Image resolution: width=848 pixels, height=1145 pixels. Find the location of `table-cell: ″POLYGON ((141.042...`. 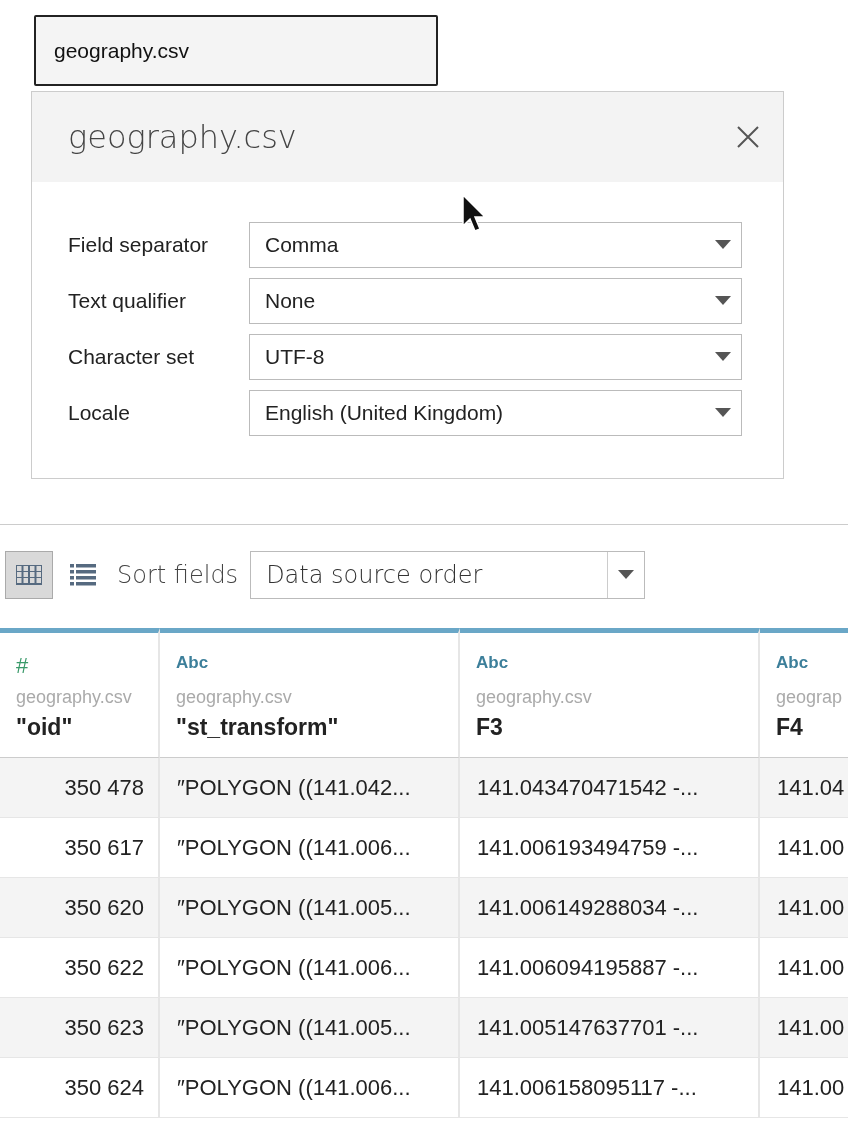

table-cell: ″POLYGON ((141.042... is located at coordinates (310, 788).